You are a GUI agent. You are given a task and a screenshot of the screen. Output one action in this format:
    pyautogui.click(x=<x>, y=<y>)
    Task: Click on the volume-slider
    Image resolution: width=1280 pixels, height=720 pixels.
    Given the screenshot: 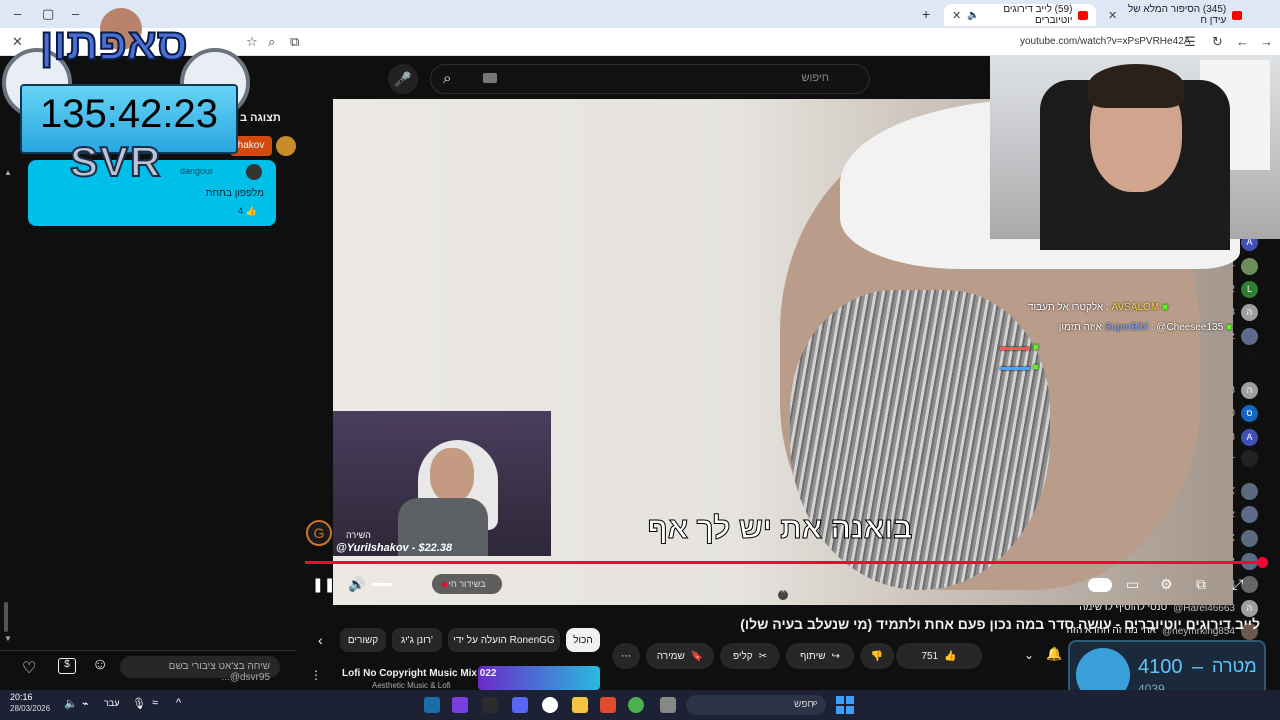 What is the action you would take?
    pyautogui.click(x=382, y=584)
    